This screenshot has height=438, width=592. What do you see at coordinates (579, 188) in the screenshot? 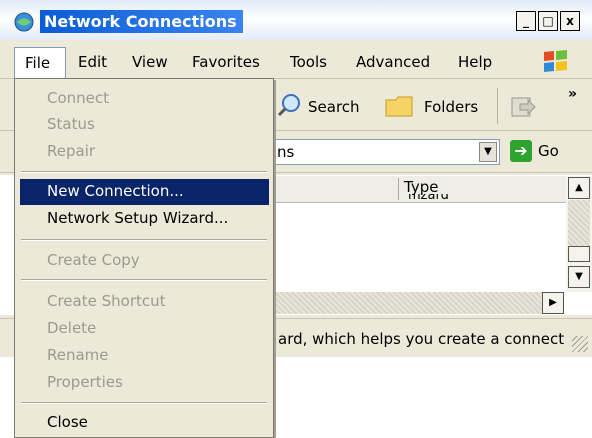
I see `scroll-up-button: ▲` at bounding box center [579, 188].